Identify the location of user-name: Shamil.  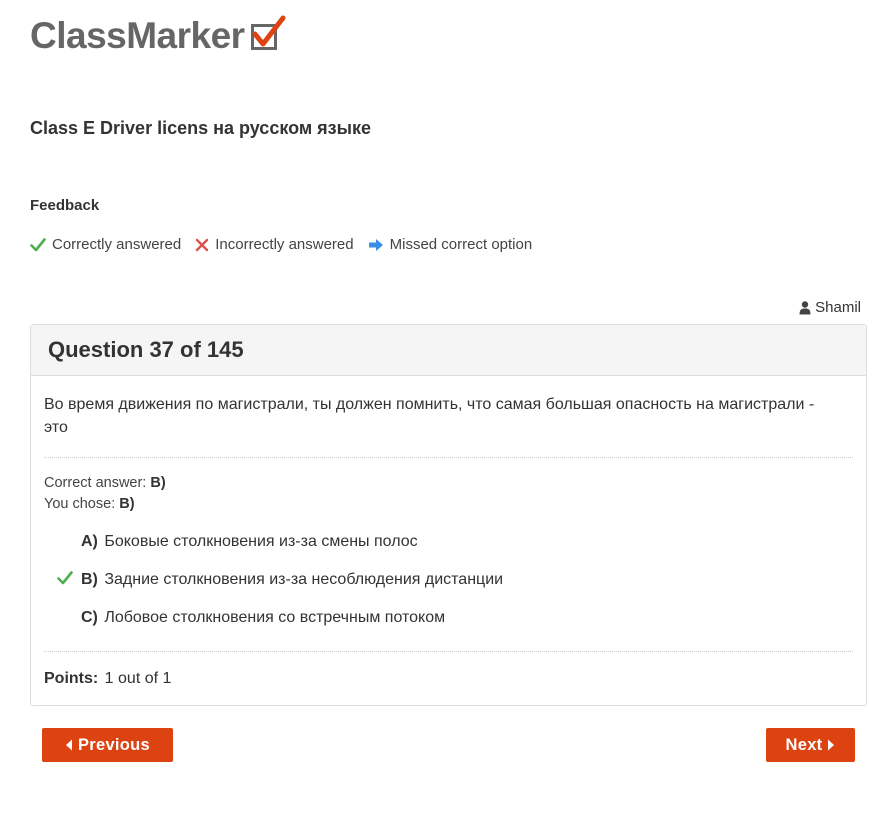
(838, 307).